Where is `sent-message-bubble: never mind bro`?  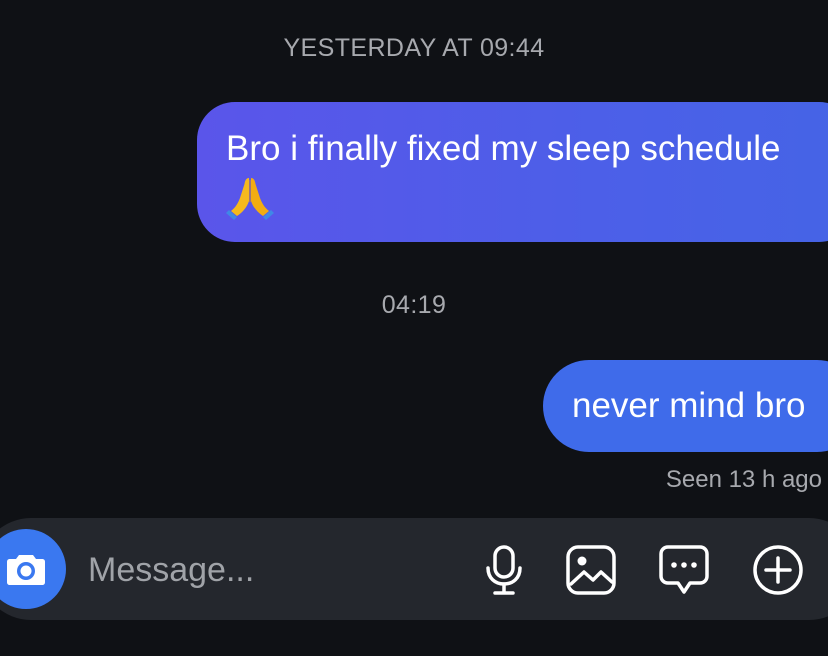
sent-message-bubble: never mind bro is located at coordinates (685, 406).